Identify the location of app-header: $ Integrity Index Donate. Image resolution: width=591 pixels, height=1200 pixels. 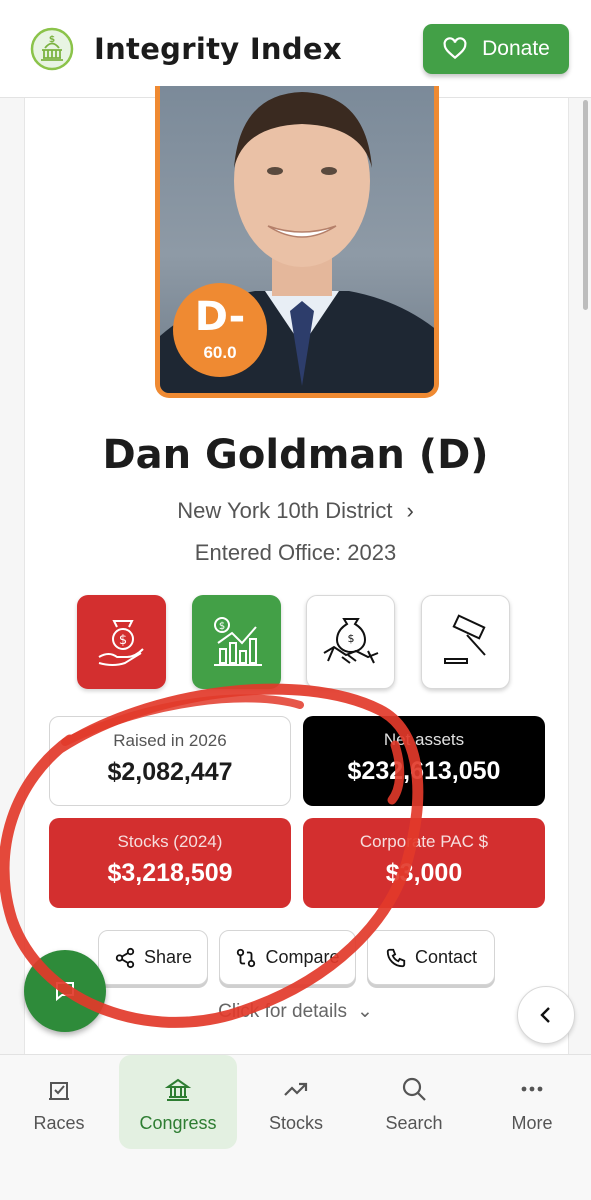
(295, 49).